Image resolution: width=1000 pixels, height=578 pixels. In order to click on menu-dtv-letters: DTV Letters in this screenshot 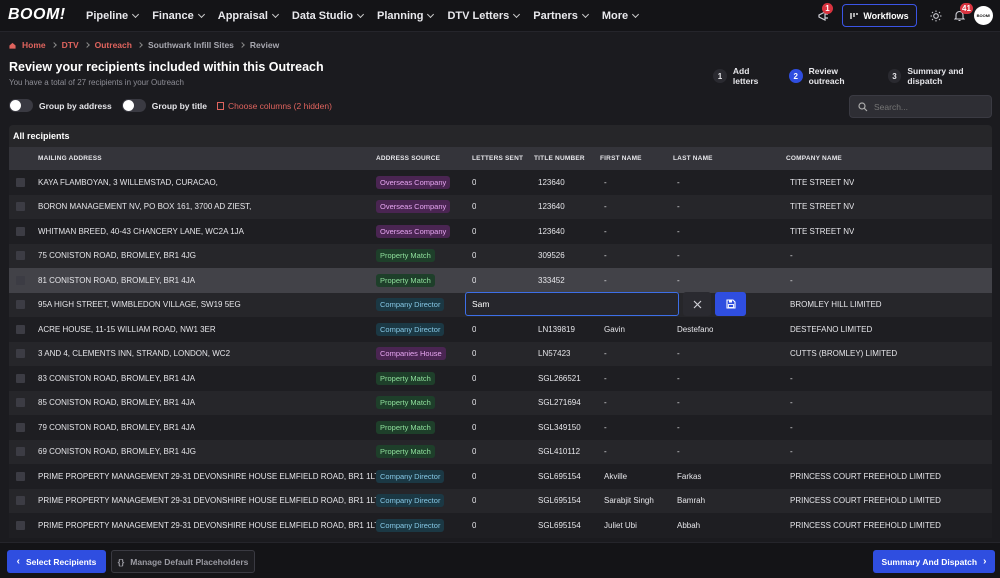, I will do `click(486, 16)`.